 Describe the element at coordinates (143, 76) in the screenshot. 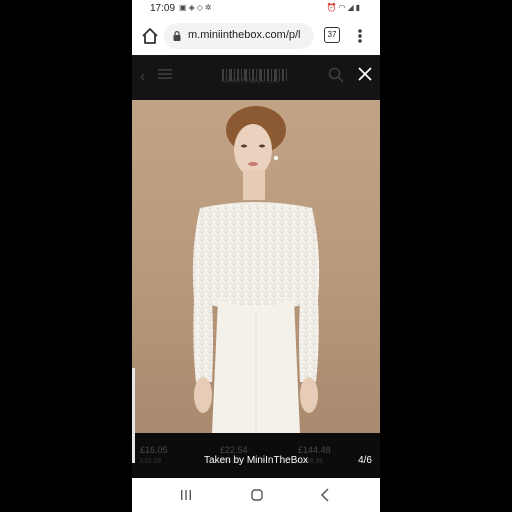

I see `back-chevron-icon: ‹` at that location.